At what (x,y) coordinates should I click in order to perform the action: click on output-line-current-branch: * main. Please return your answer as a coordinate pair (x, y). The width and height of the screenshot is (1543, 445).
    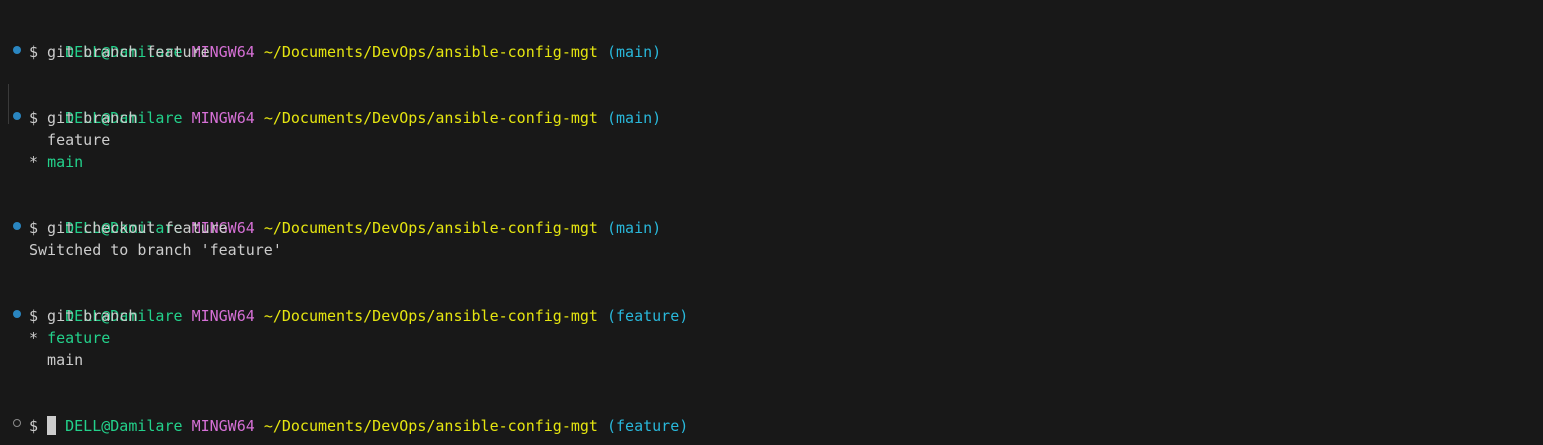
    Looking at the image, I should click on (56, 162).